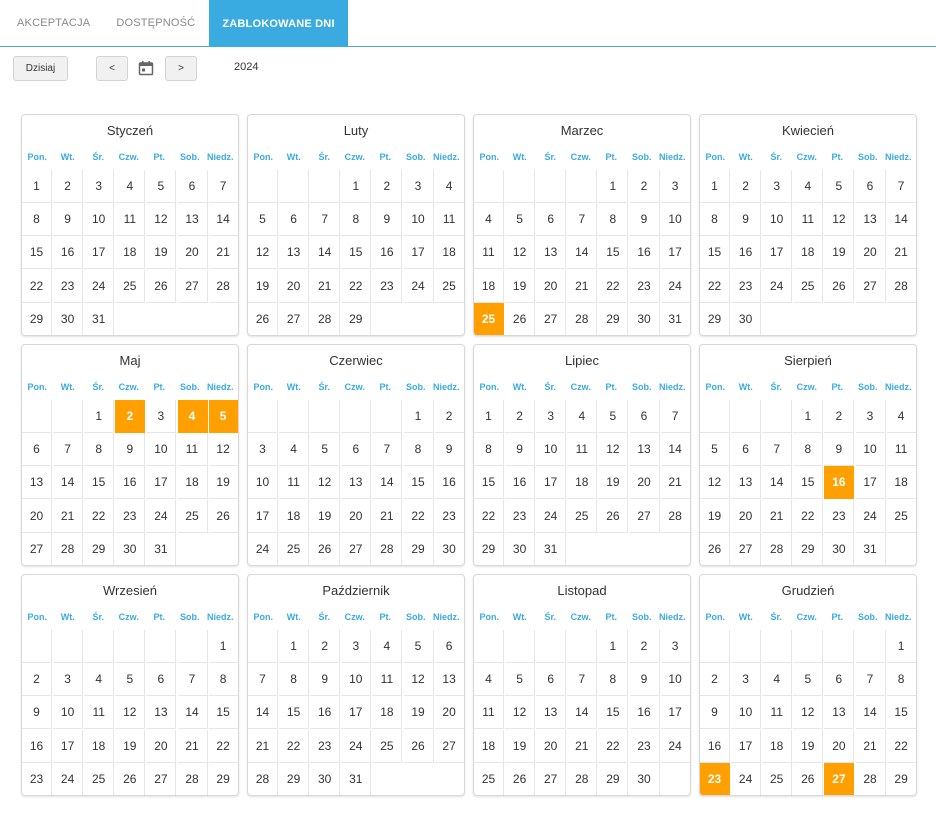 This screenshot has height=838, width=936. I want to click on day-cell: 25, so click(449, 286).